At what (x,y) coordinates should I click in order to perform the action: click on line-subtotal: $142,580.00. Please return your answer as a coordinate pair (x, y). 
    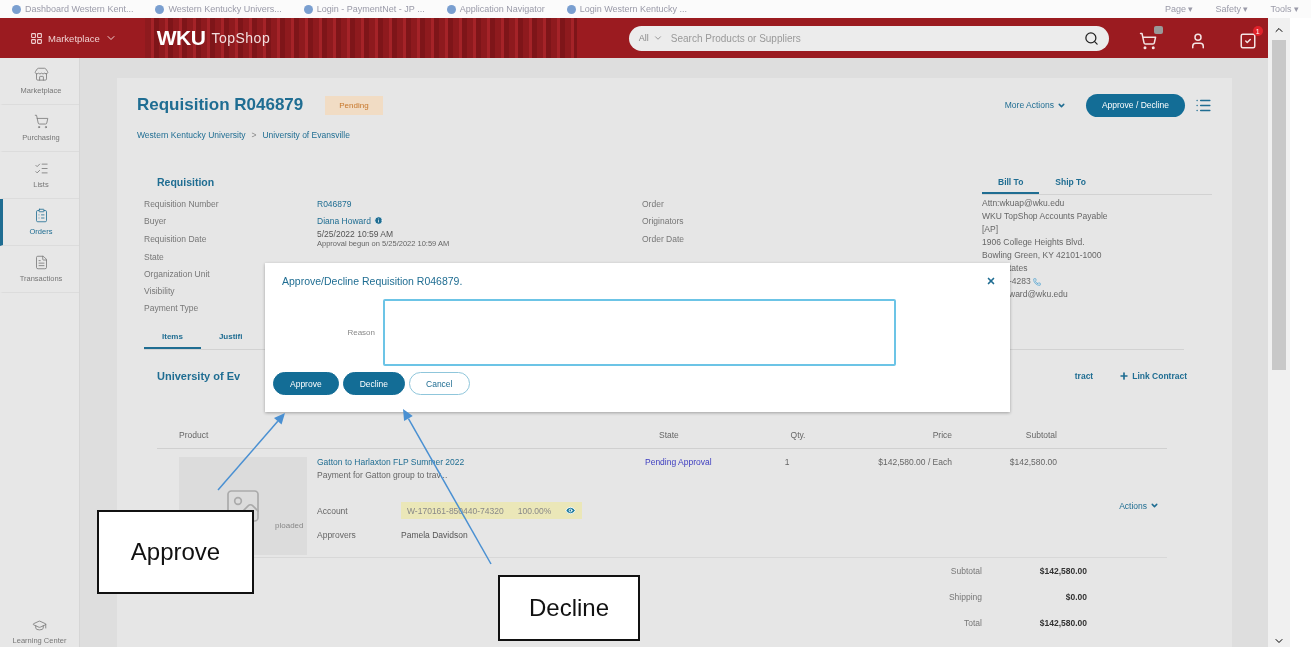
    Looking at the image, I should click on (1032, 463).